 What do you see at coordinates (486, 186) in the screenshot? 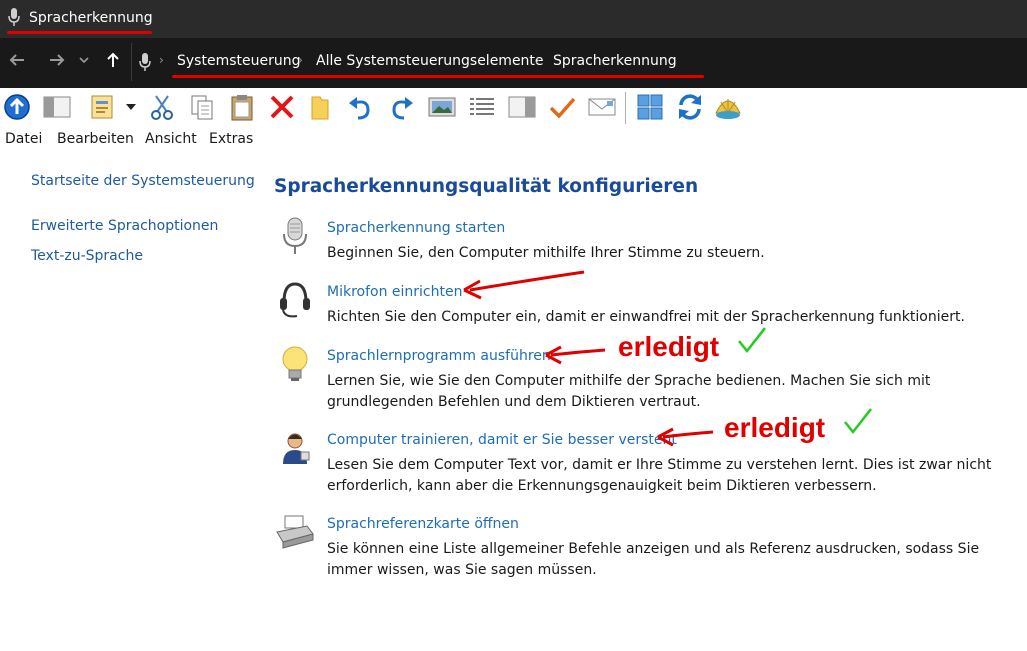
I see `page-title: Spracherkennungsqualität konfigurieren` at bounding box center [486, 186].